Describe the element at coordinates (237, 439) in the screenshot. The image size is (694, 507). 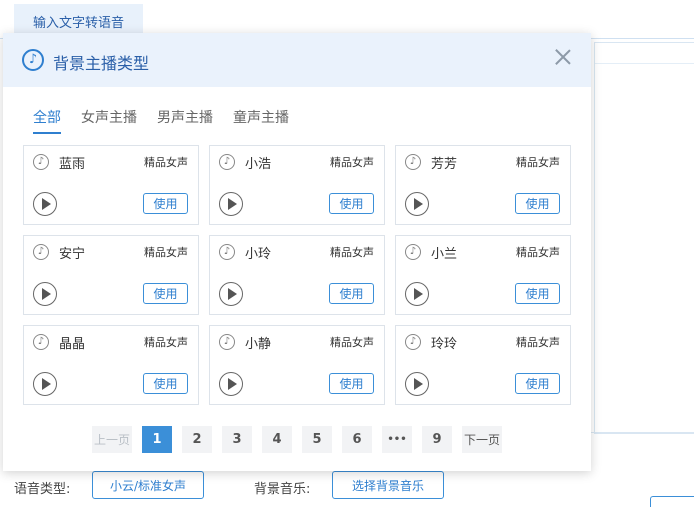
I see `page-3: 3` at that location.